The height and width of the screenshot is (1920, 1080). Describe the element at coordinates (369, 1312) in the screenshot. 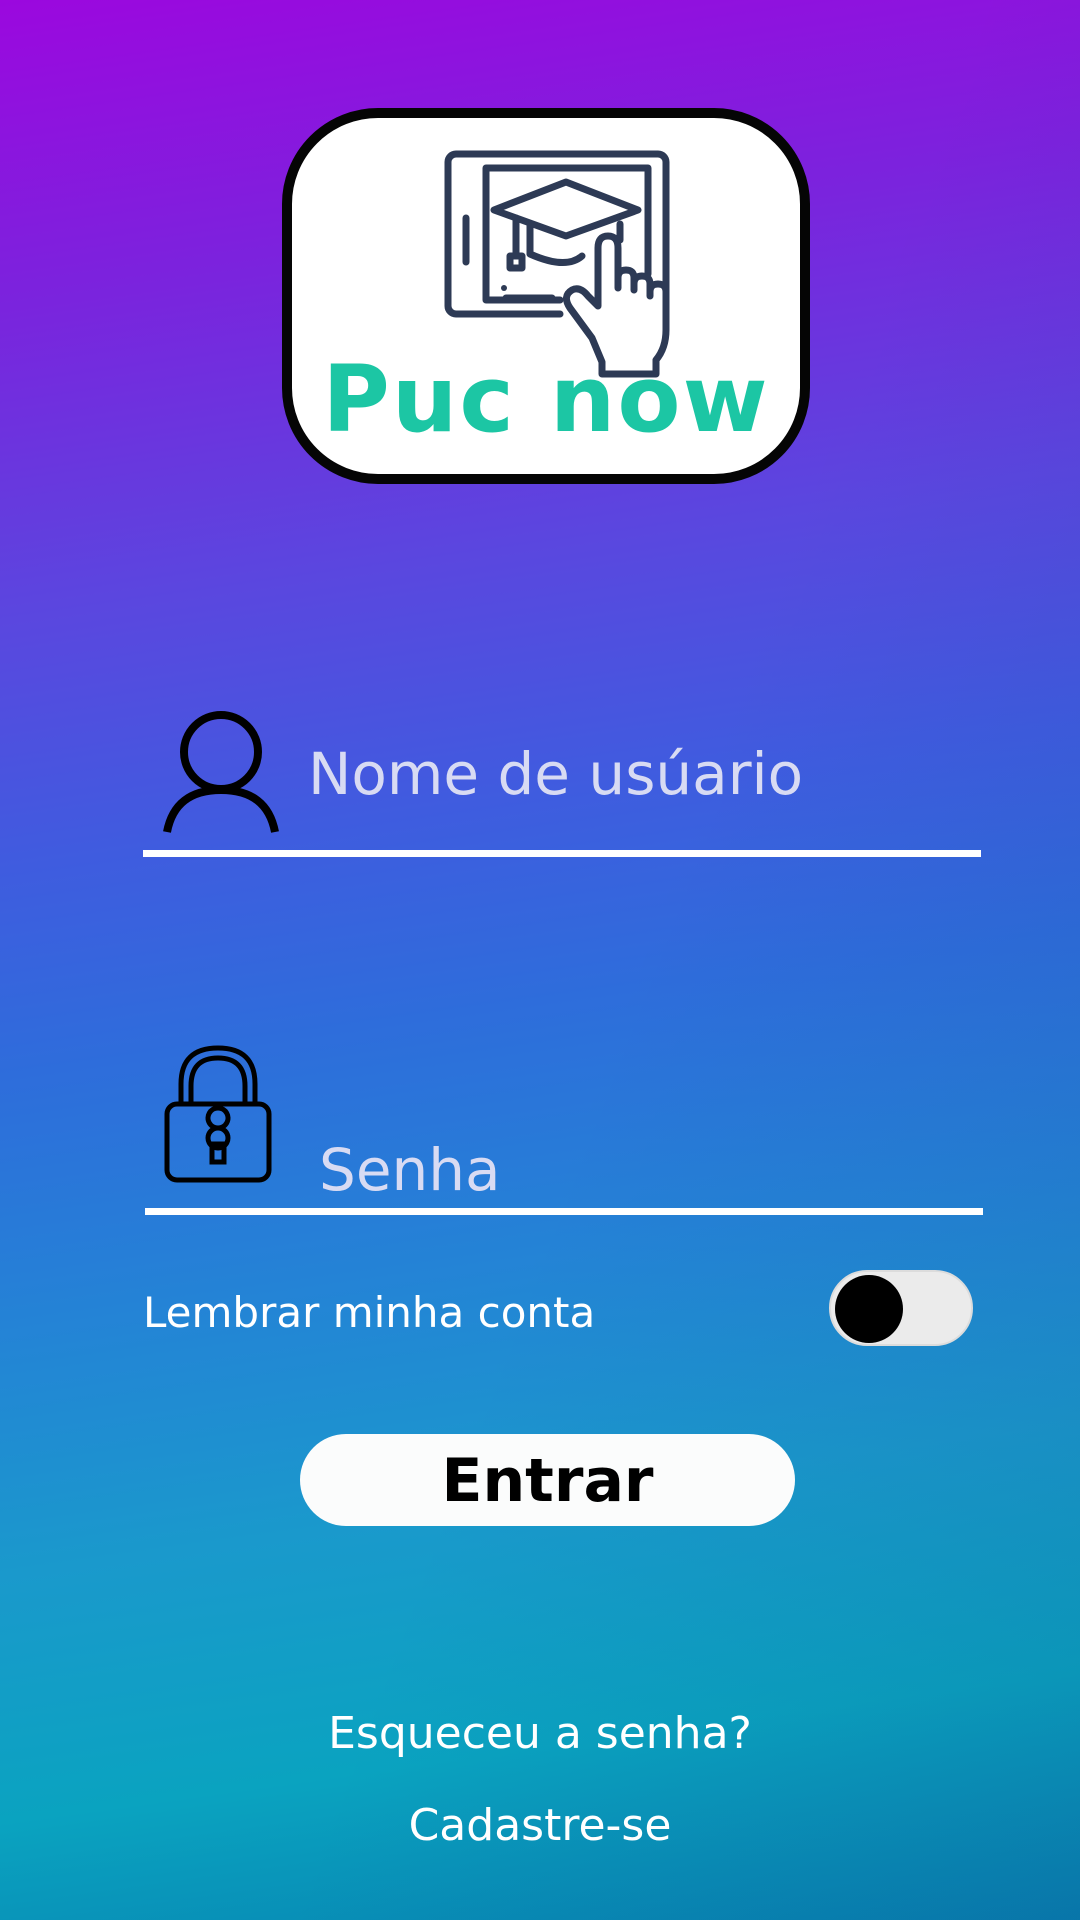

I see `remember-account-label: Lembrar minha conta` at that location.